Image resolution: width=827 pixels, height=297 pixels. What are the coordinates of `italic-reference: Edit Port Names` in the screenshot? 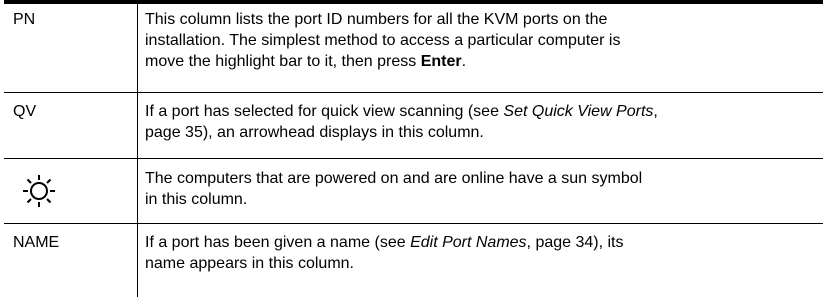 It's located at (468, 242).